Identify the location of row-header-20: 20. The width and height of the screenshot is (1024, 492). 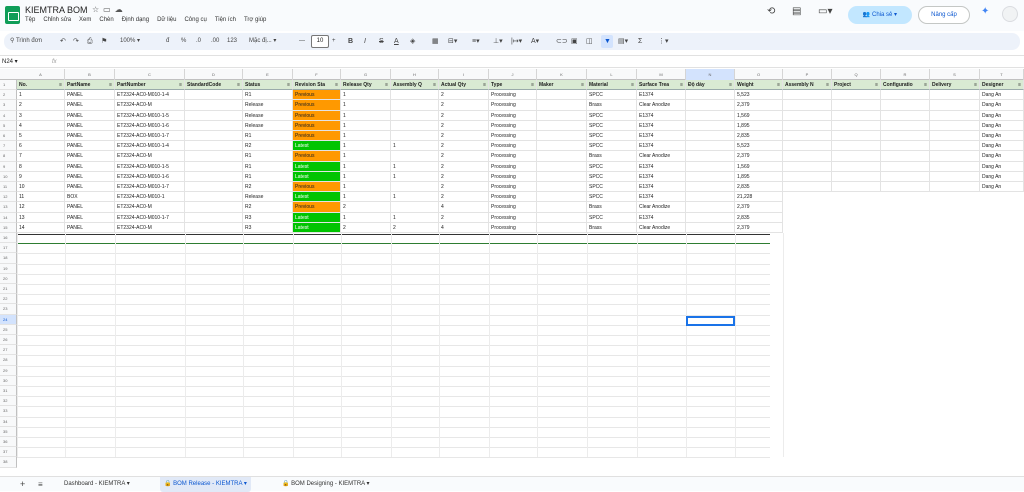
(8, 278).